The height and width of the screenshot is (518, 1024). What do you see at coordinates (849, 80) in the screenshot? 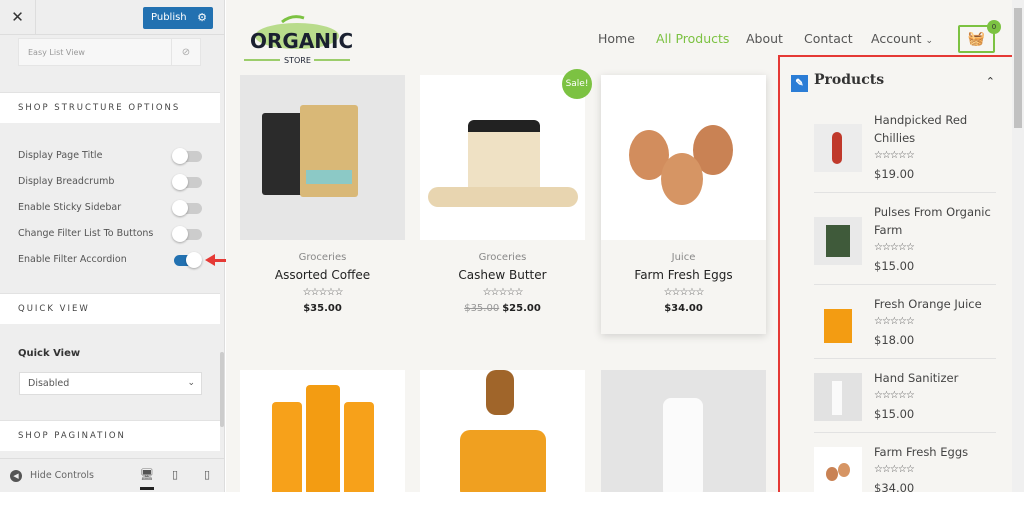
I see `widget-title-text: Products` at bounding box center [849, 80].